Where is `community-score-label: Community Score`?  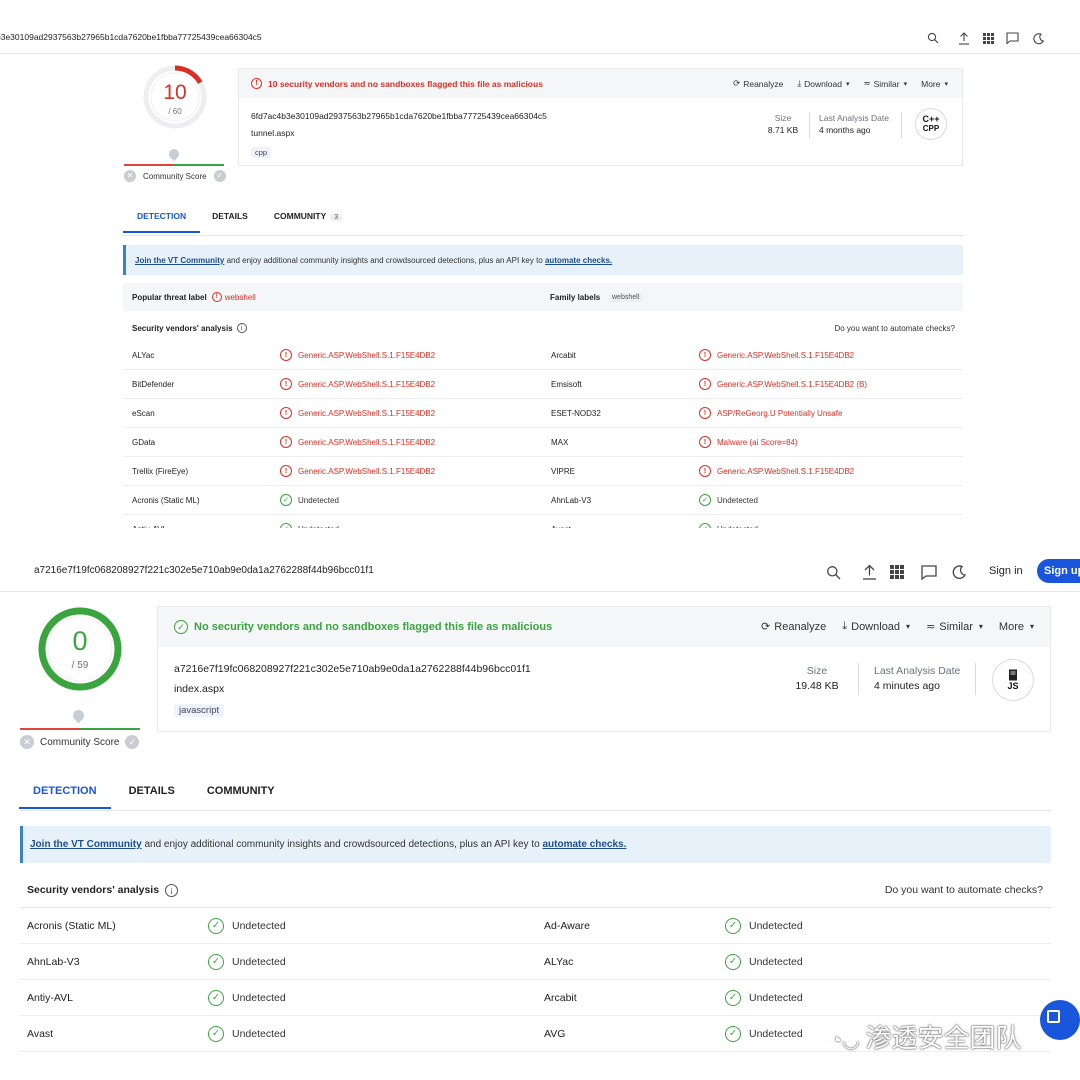
community-score-label: Community Score is located at coordinates (175, 176).